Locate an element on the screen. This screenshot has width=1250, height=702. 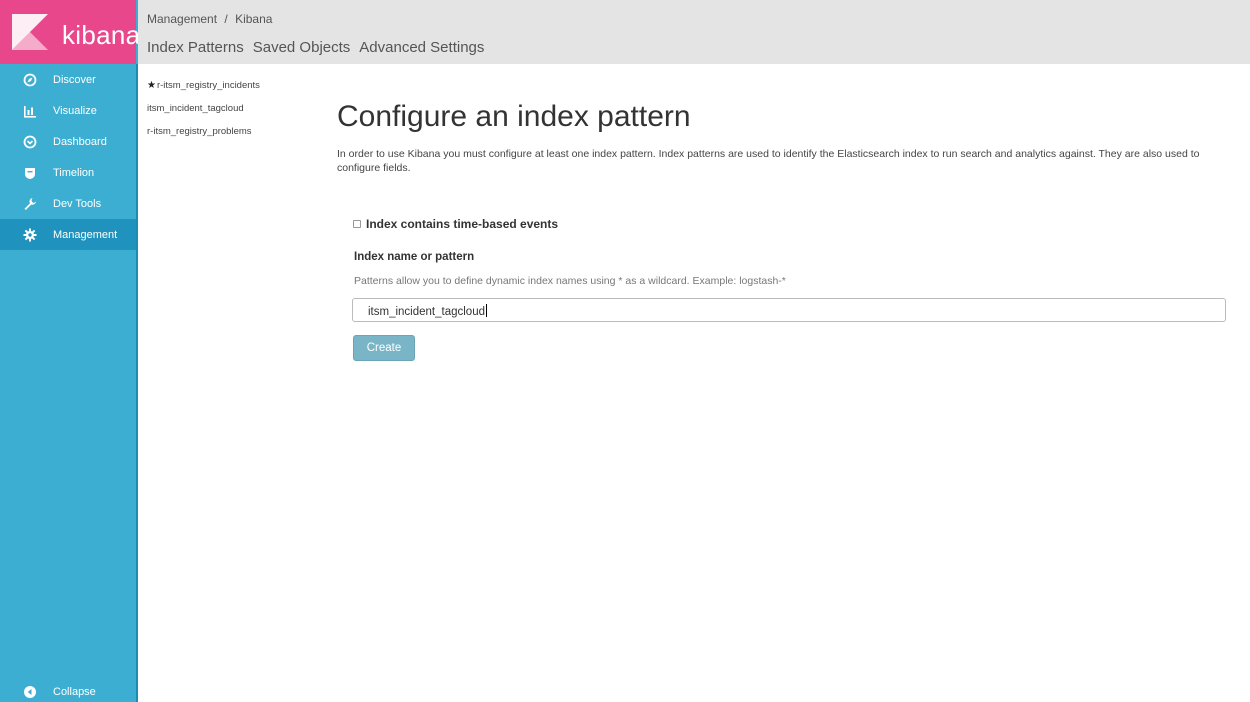
kibana-logo-icon is located at coordinates (30, 32).